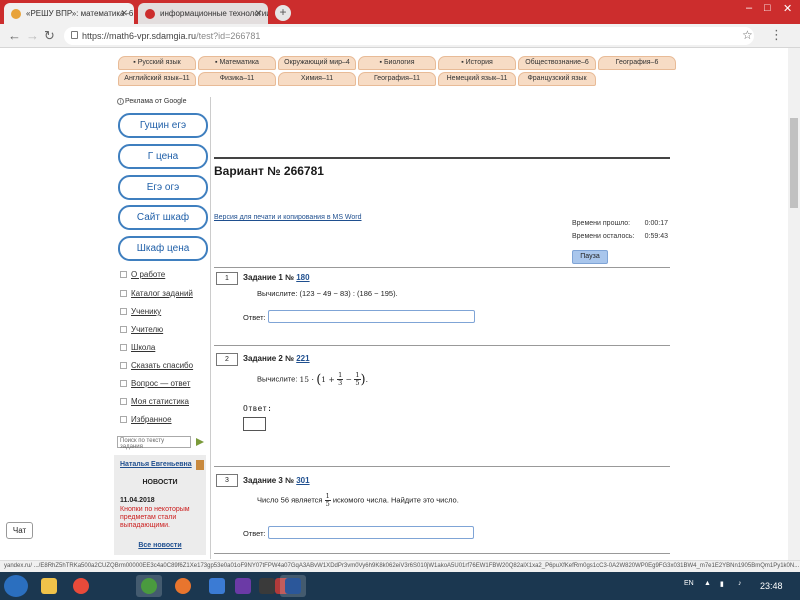 The height and width of the screenshot is (600, 800). Describe the element at coordinates (689, 583) in the screenshot. I see `language-indicator: EN` at that location.